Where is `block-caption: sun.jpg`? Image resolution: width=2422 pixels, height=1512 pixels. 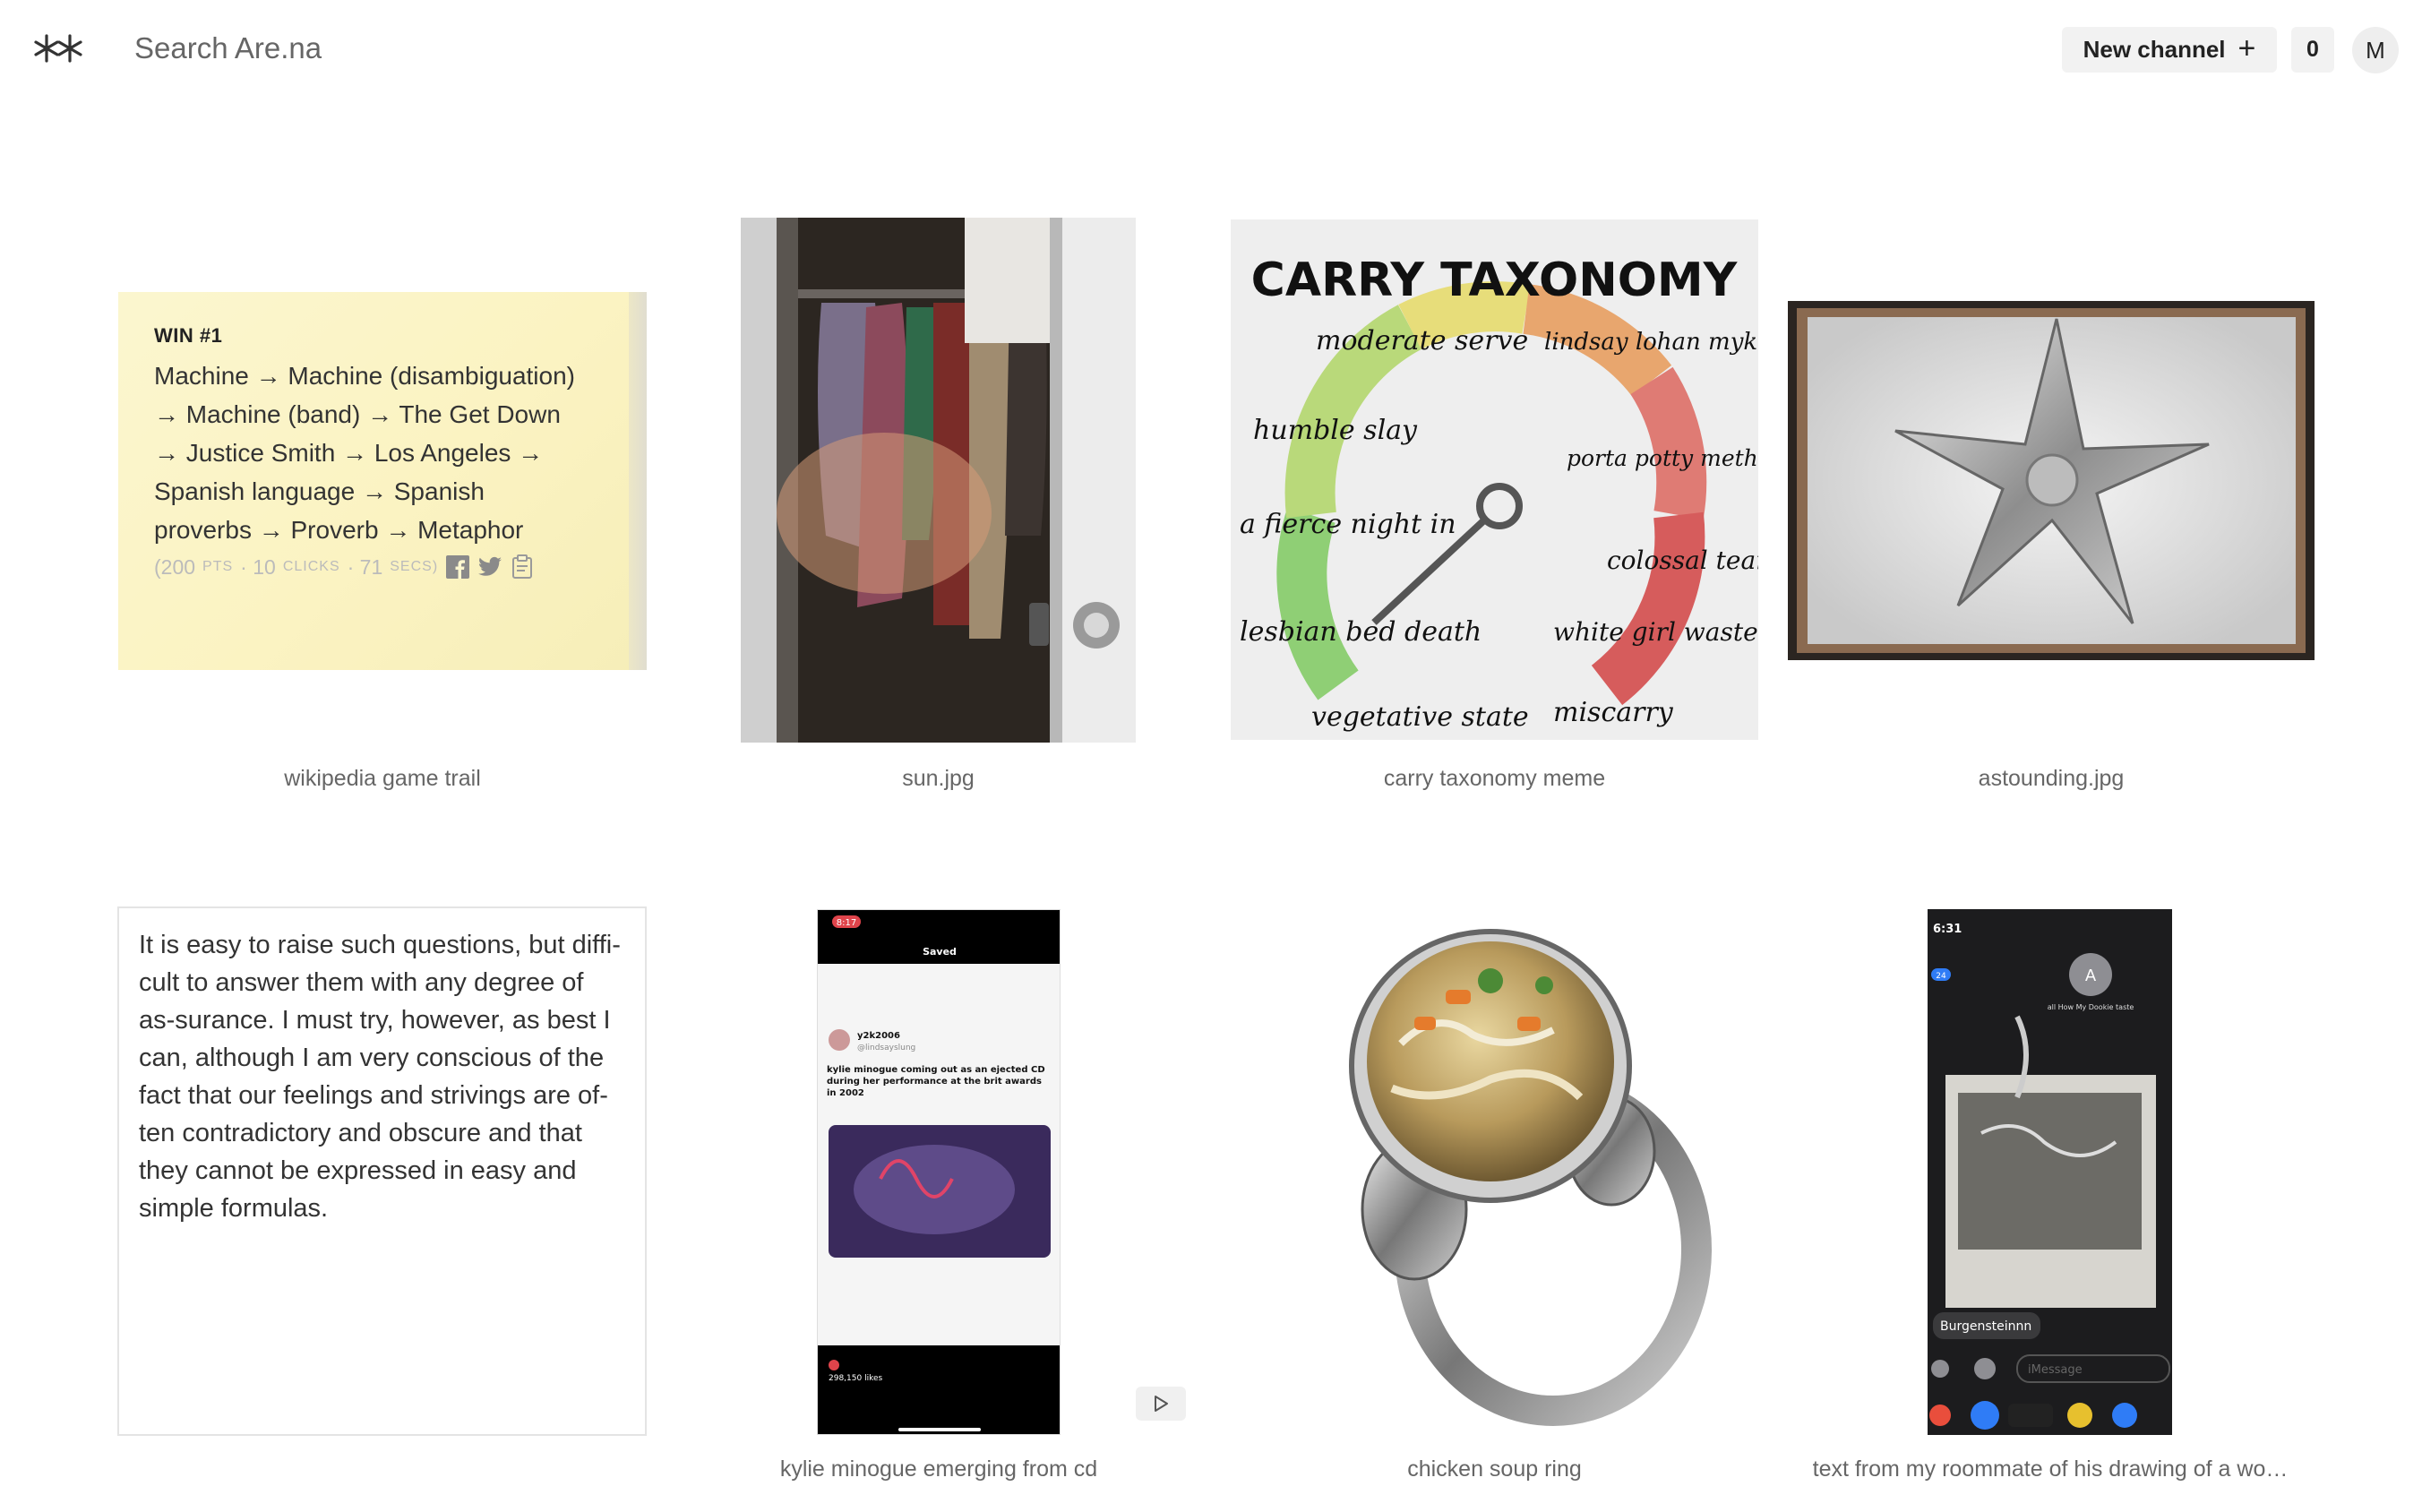
block-caption: sun.jpg is located at coordinates (938, 779).